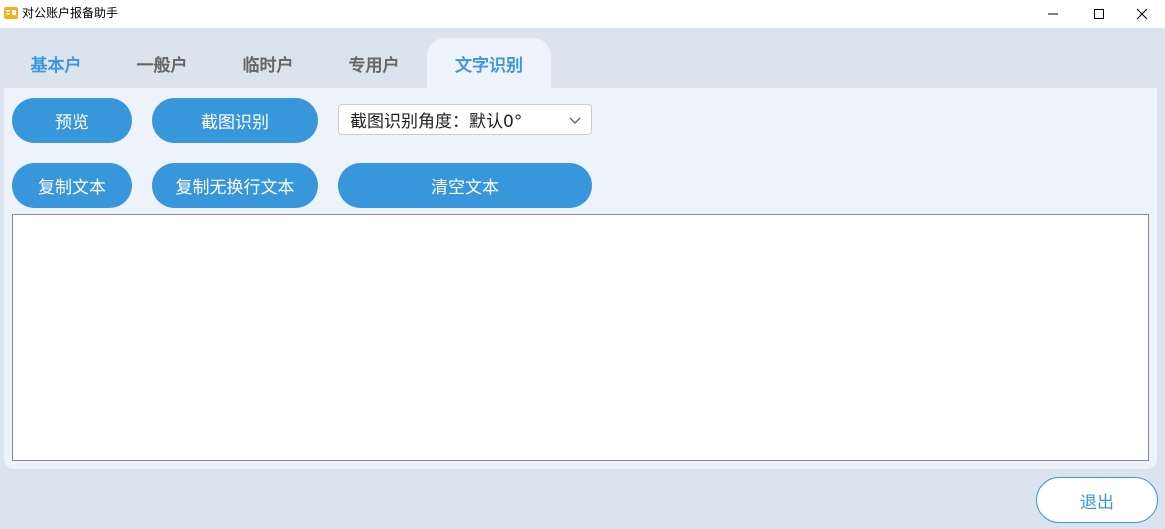 The image size is (1165, 529). Describe the element at coordinates (465, 185) in the screenshot. I see `clear-text-button: 清空文本` at that location.